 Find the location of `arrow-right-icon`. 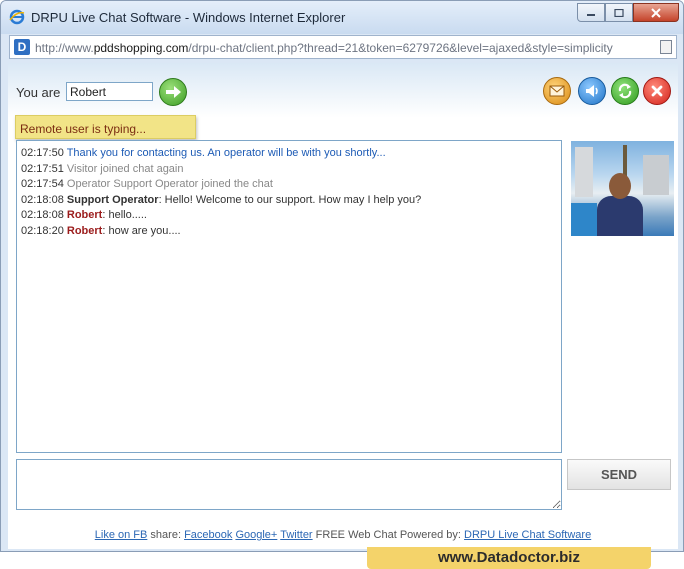

arrow-right-icon is located at coordinates (173, 92).